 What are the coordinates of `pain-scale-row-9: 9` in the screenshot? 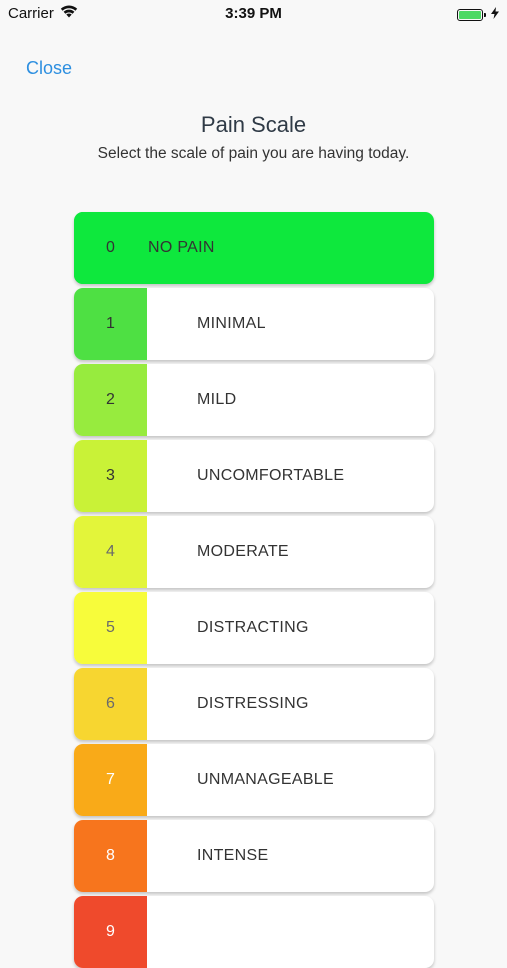 It's located at (254, 932).